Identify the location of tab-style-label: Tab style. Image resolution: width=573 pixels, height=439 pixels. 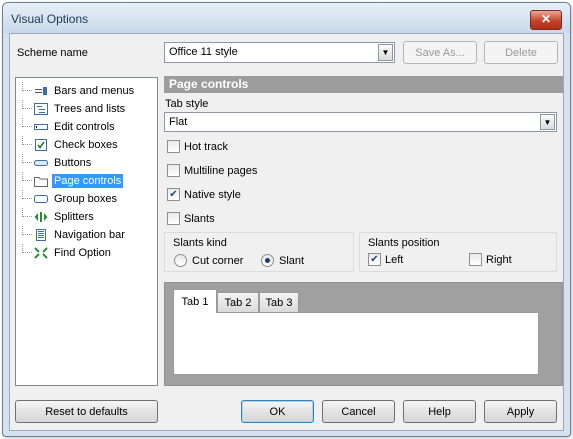
(187, 104).